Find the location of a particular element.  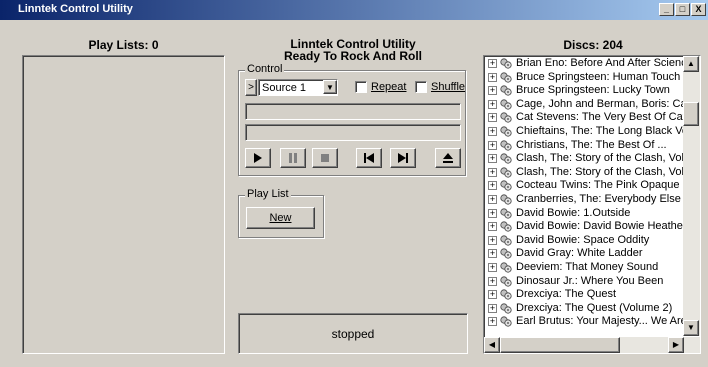

play-icon is located at coordinates (258, 158).